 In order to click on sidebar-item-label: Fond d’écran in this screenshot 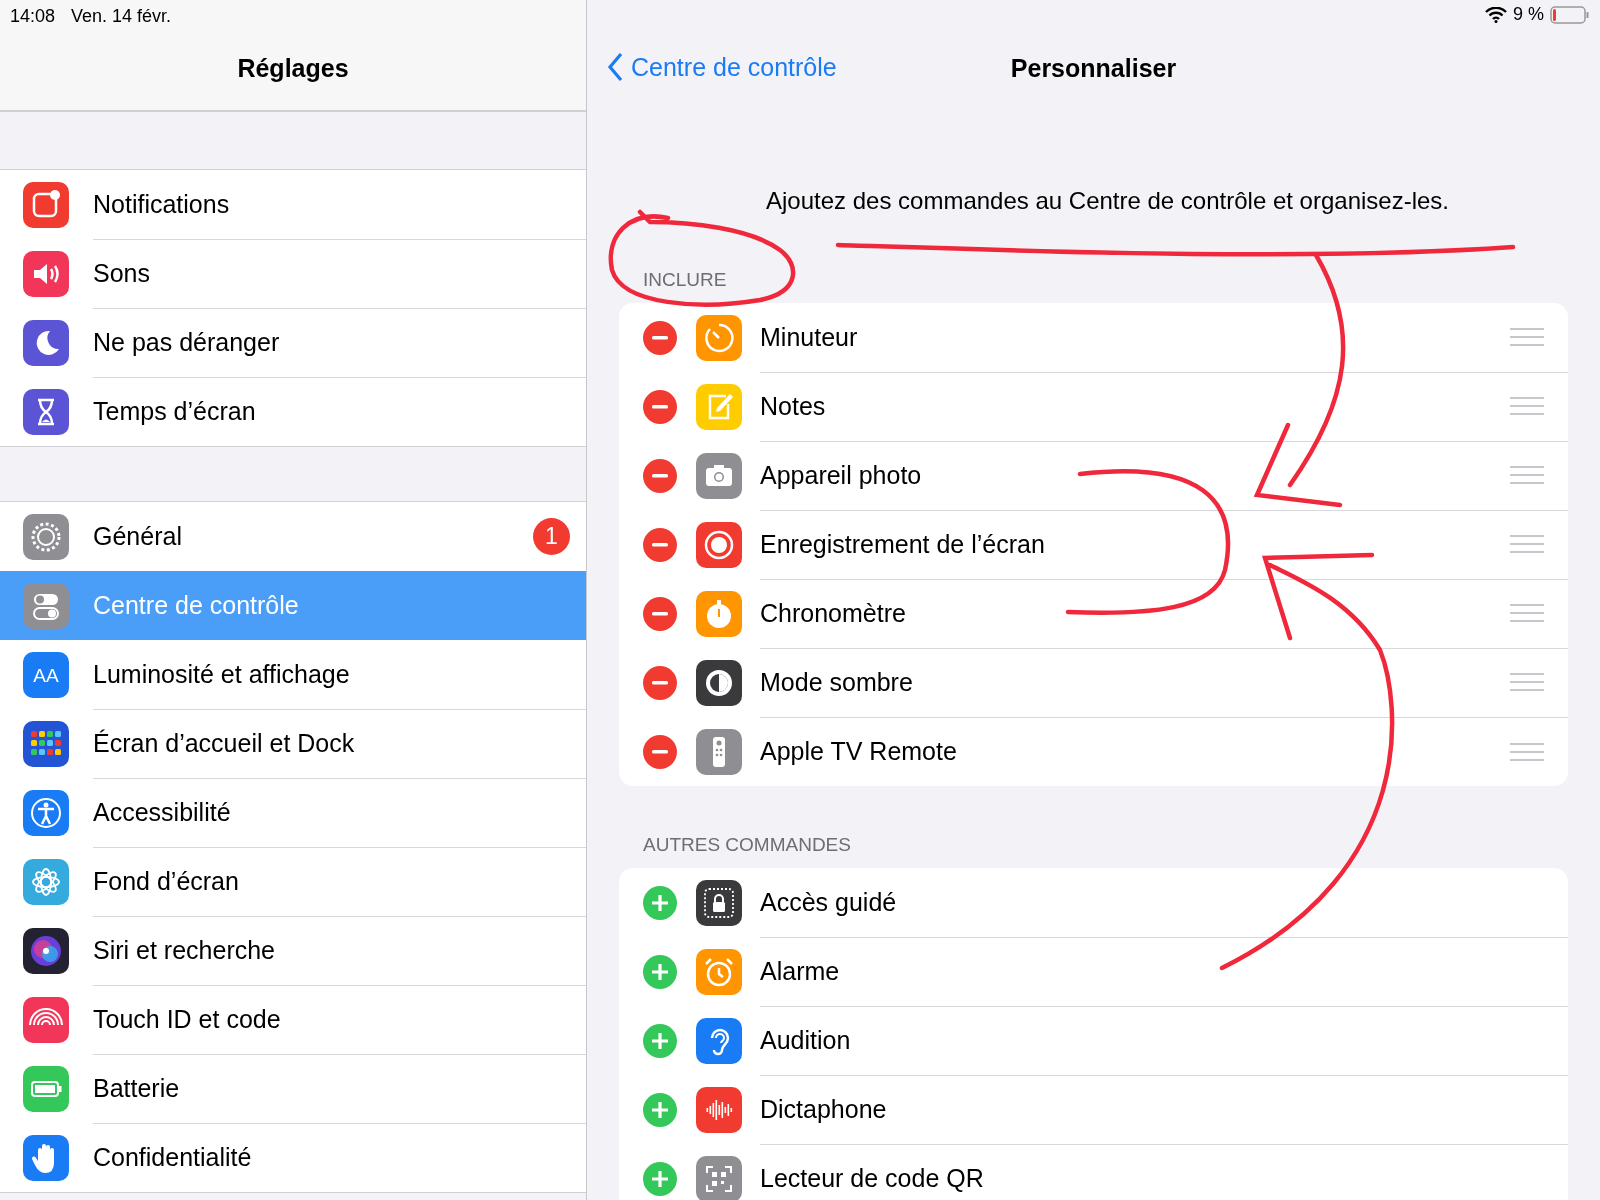, I will do `click(166, 881)`.